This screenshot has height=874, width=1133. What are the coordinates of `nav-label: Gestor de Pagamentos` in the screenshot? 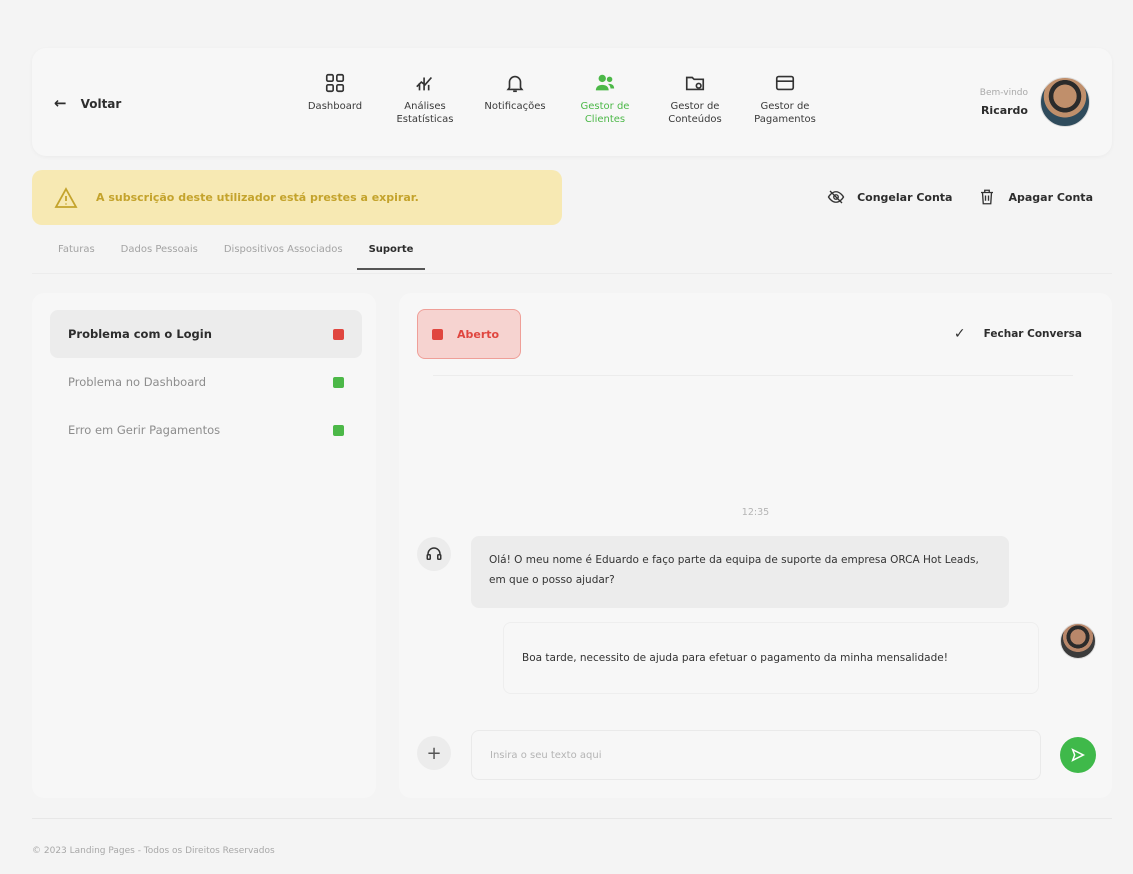 It's located at (785, 113).